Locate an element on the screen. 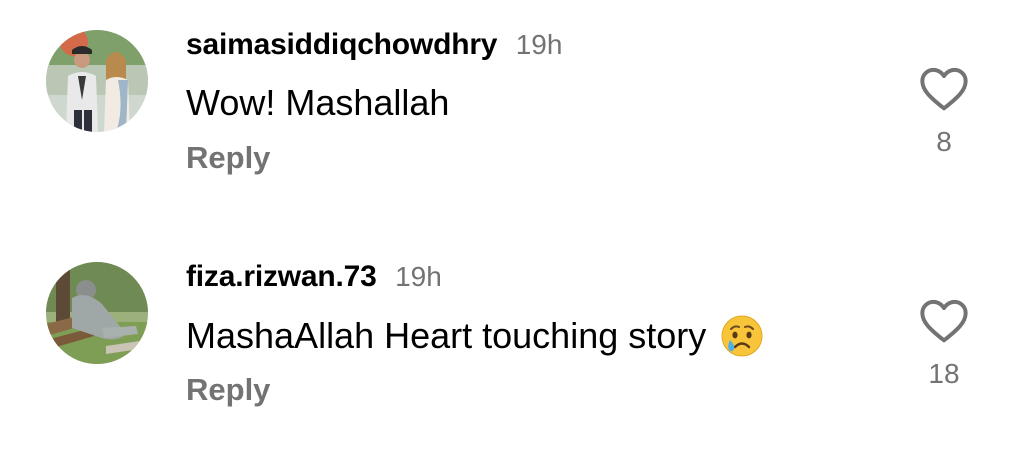  comment-header: saimasiddiqchowdhry 19h is located at coordinates (374, 45).